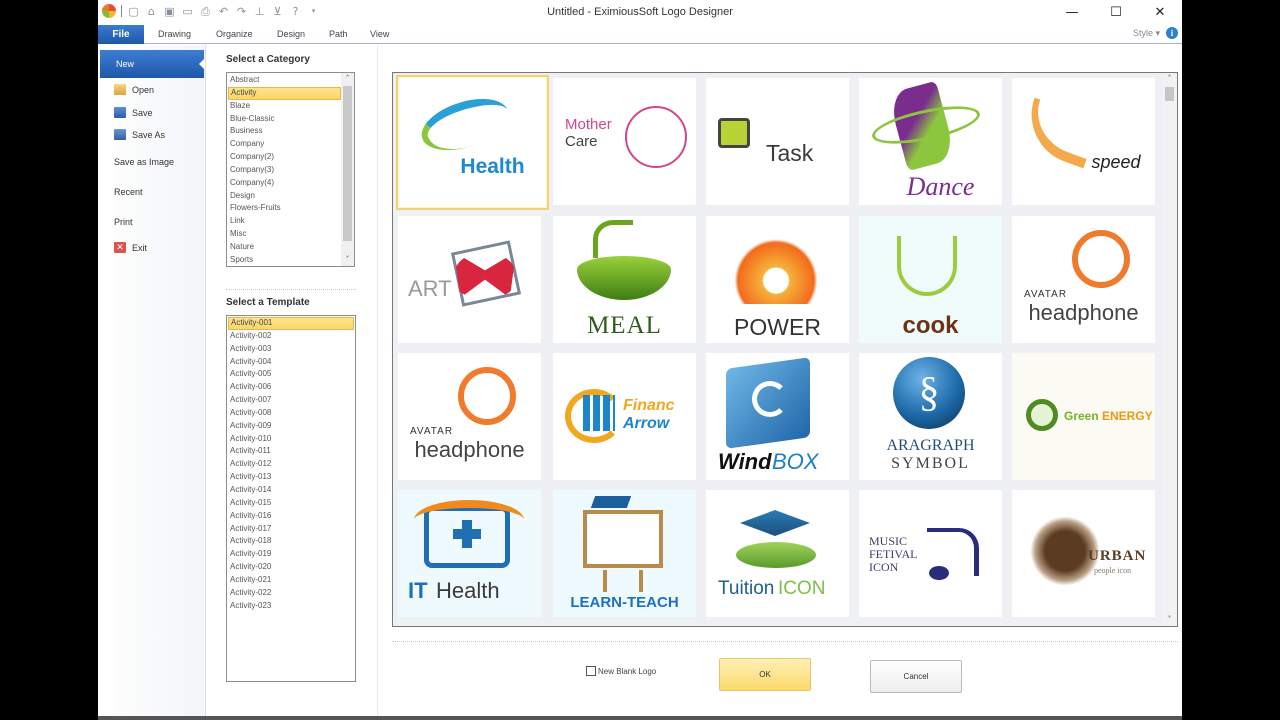  What do you see at coordinates (291, 400) in the screenshot?
I see `template-item: Activity-007` at bounding box center [291, 400].